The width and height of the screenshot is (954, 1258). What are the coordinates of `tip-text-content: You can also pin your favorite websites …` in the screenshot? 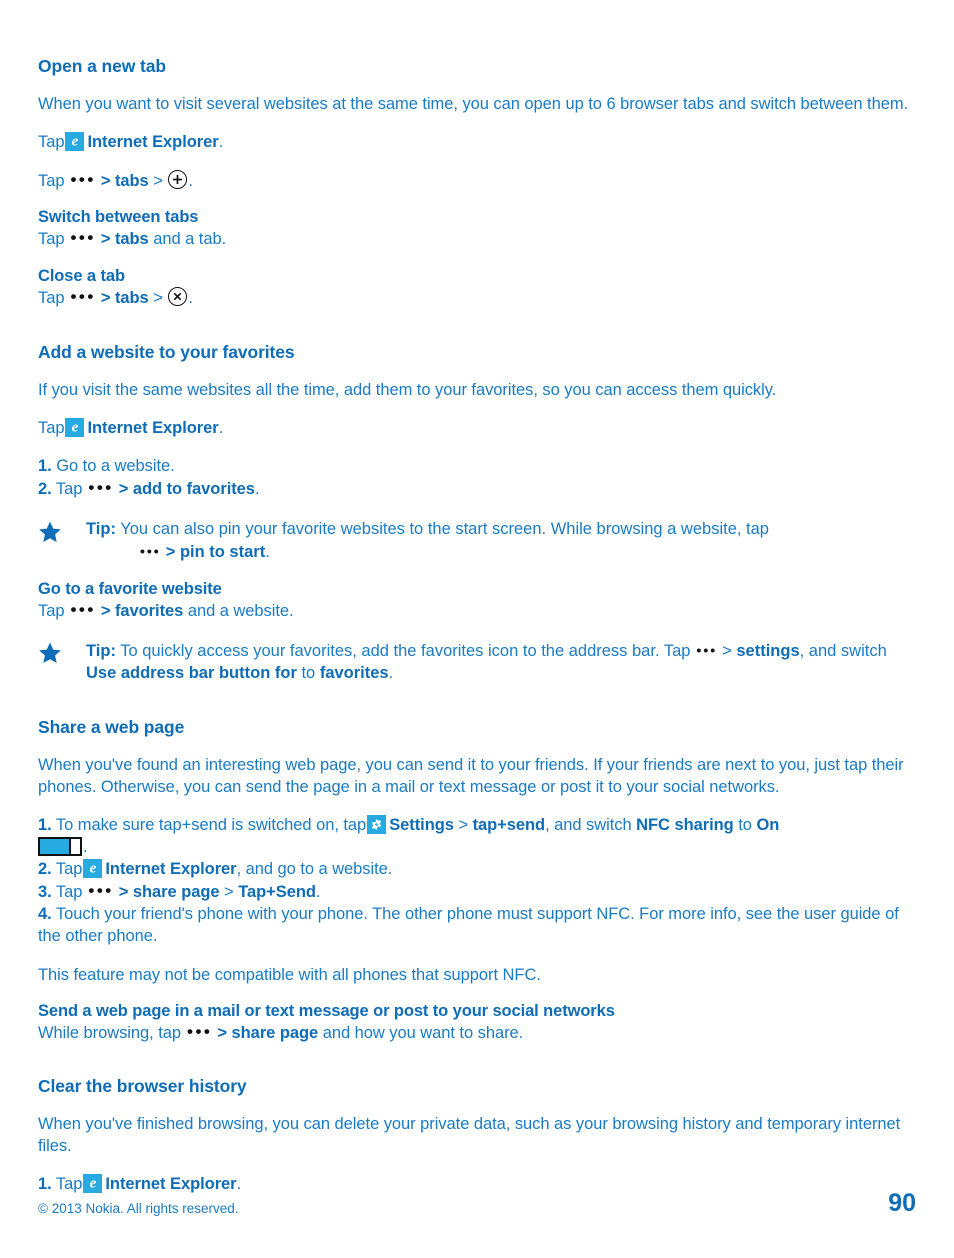 It's located at (444, 529).